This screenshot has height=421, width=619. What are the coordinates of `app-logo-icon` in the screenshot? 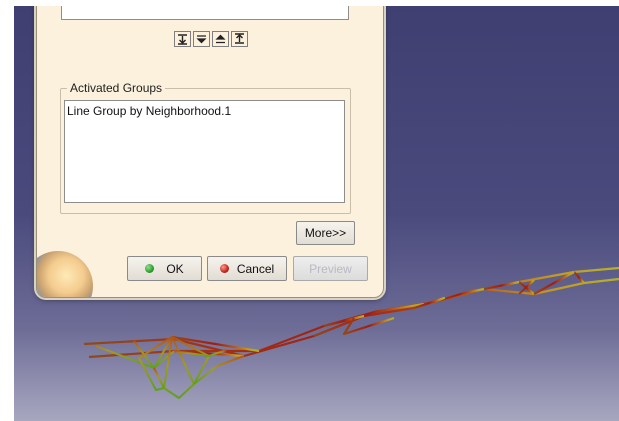 It's located at (65, 274).